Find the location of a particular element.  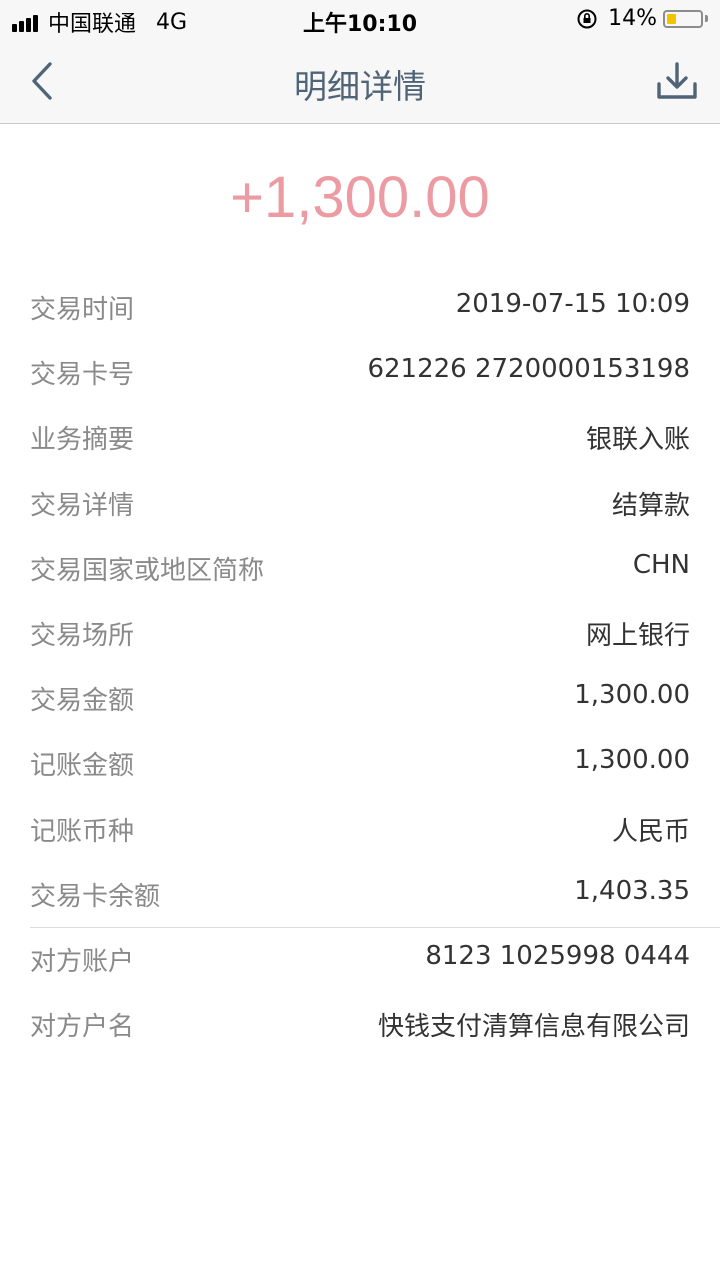

detail-label: 记账金额 is located at coordinates (82, 766).